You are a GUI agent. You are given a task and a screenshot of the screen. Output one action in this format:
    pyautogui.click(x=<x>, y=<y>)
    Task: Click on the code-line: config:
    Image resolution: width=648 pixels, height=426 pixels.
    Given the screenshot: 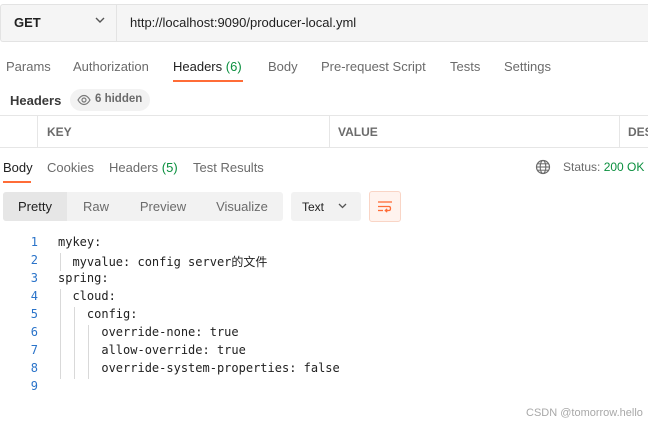 What is the action you would take?
    pyautogui.click(x=98, y=314)
    